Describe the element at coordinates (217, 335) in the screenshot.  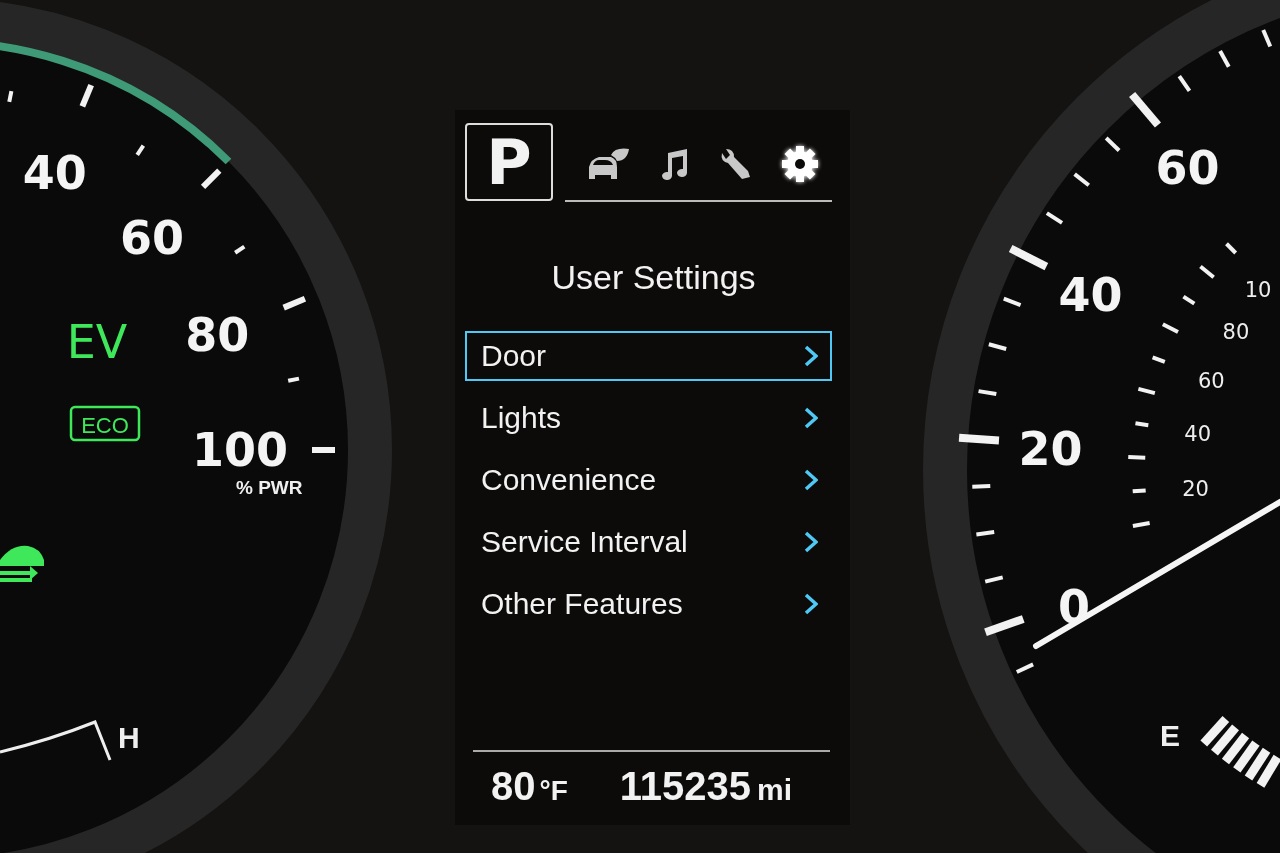
I see `gauge-label: 80` at that location.